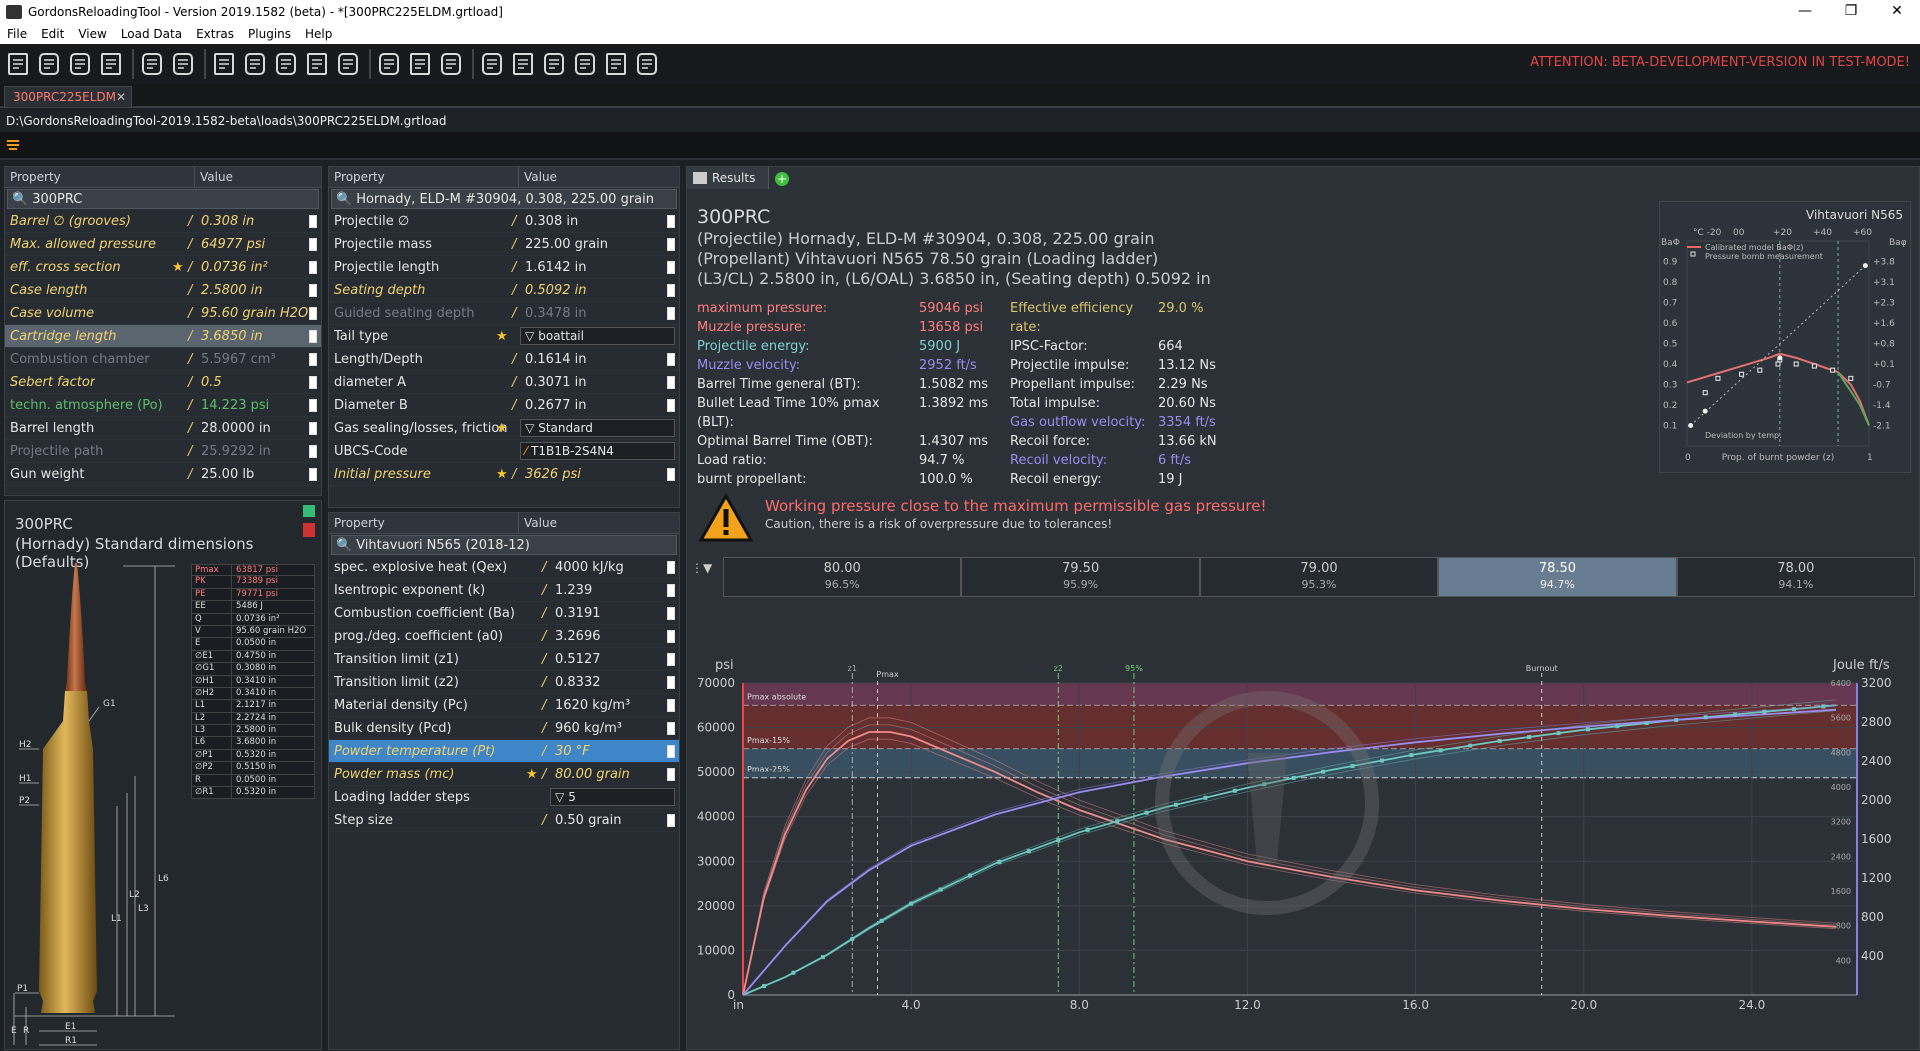  I want to click on property-value: 1.6142 in, so click(555, 267).